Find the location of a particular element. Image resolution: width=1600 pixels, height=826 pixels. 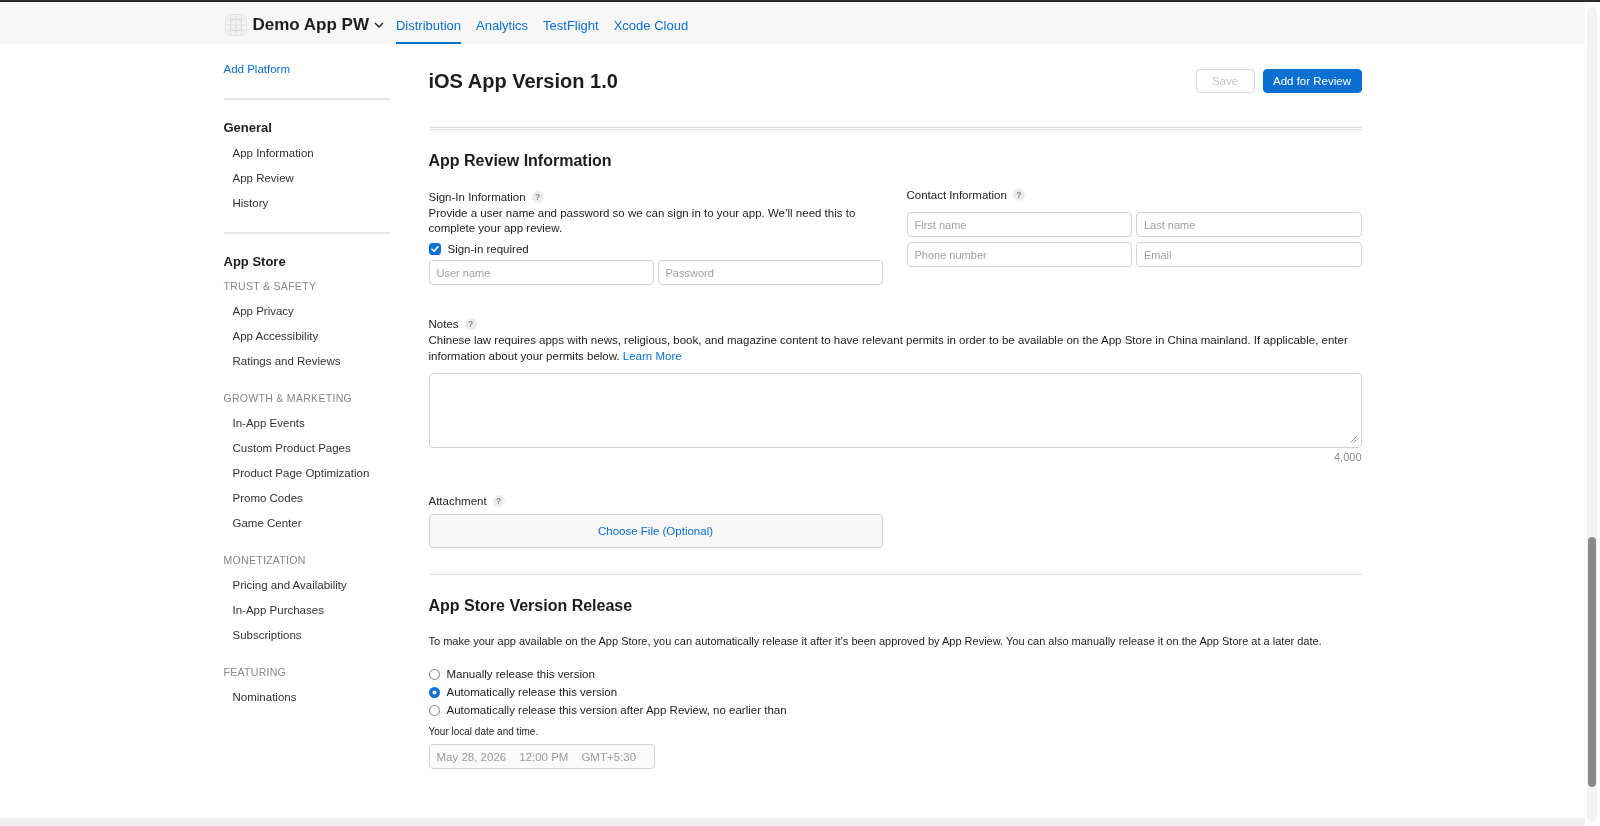

sidebar-item: Custom Product Pages is located at coordinates (291, 447).